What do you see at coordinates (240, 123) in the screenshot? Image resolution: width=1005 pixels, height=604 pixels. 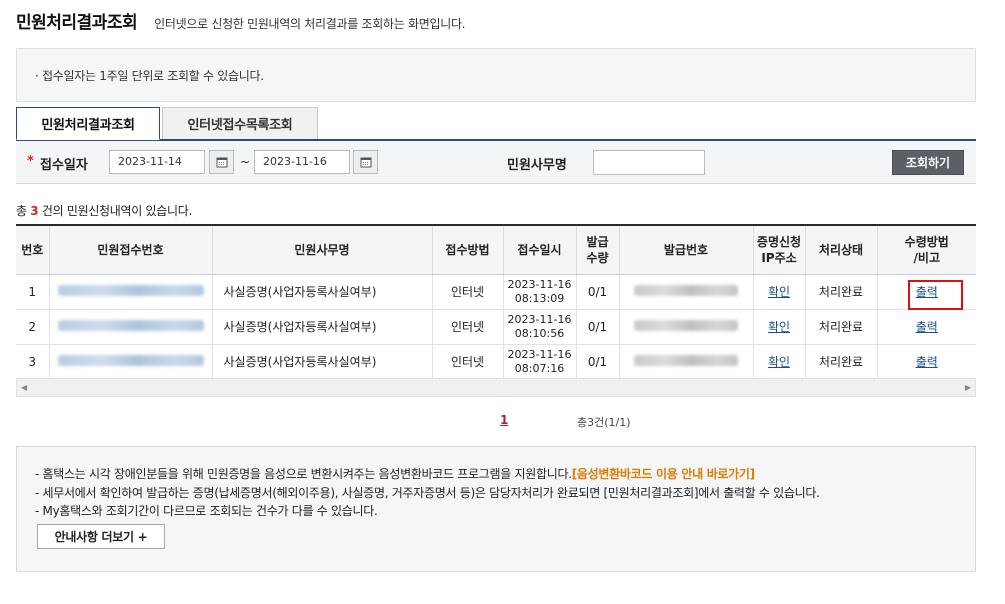 I see `tab-internet-list: 인터넷접수목록조회` at bounding box center [240, 123].